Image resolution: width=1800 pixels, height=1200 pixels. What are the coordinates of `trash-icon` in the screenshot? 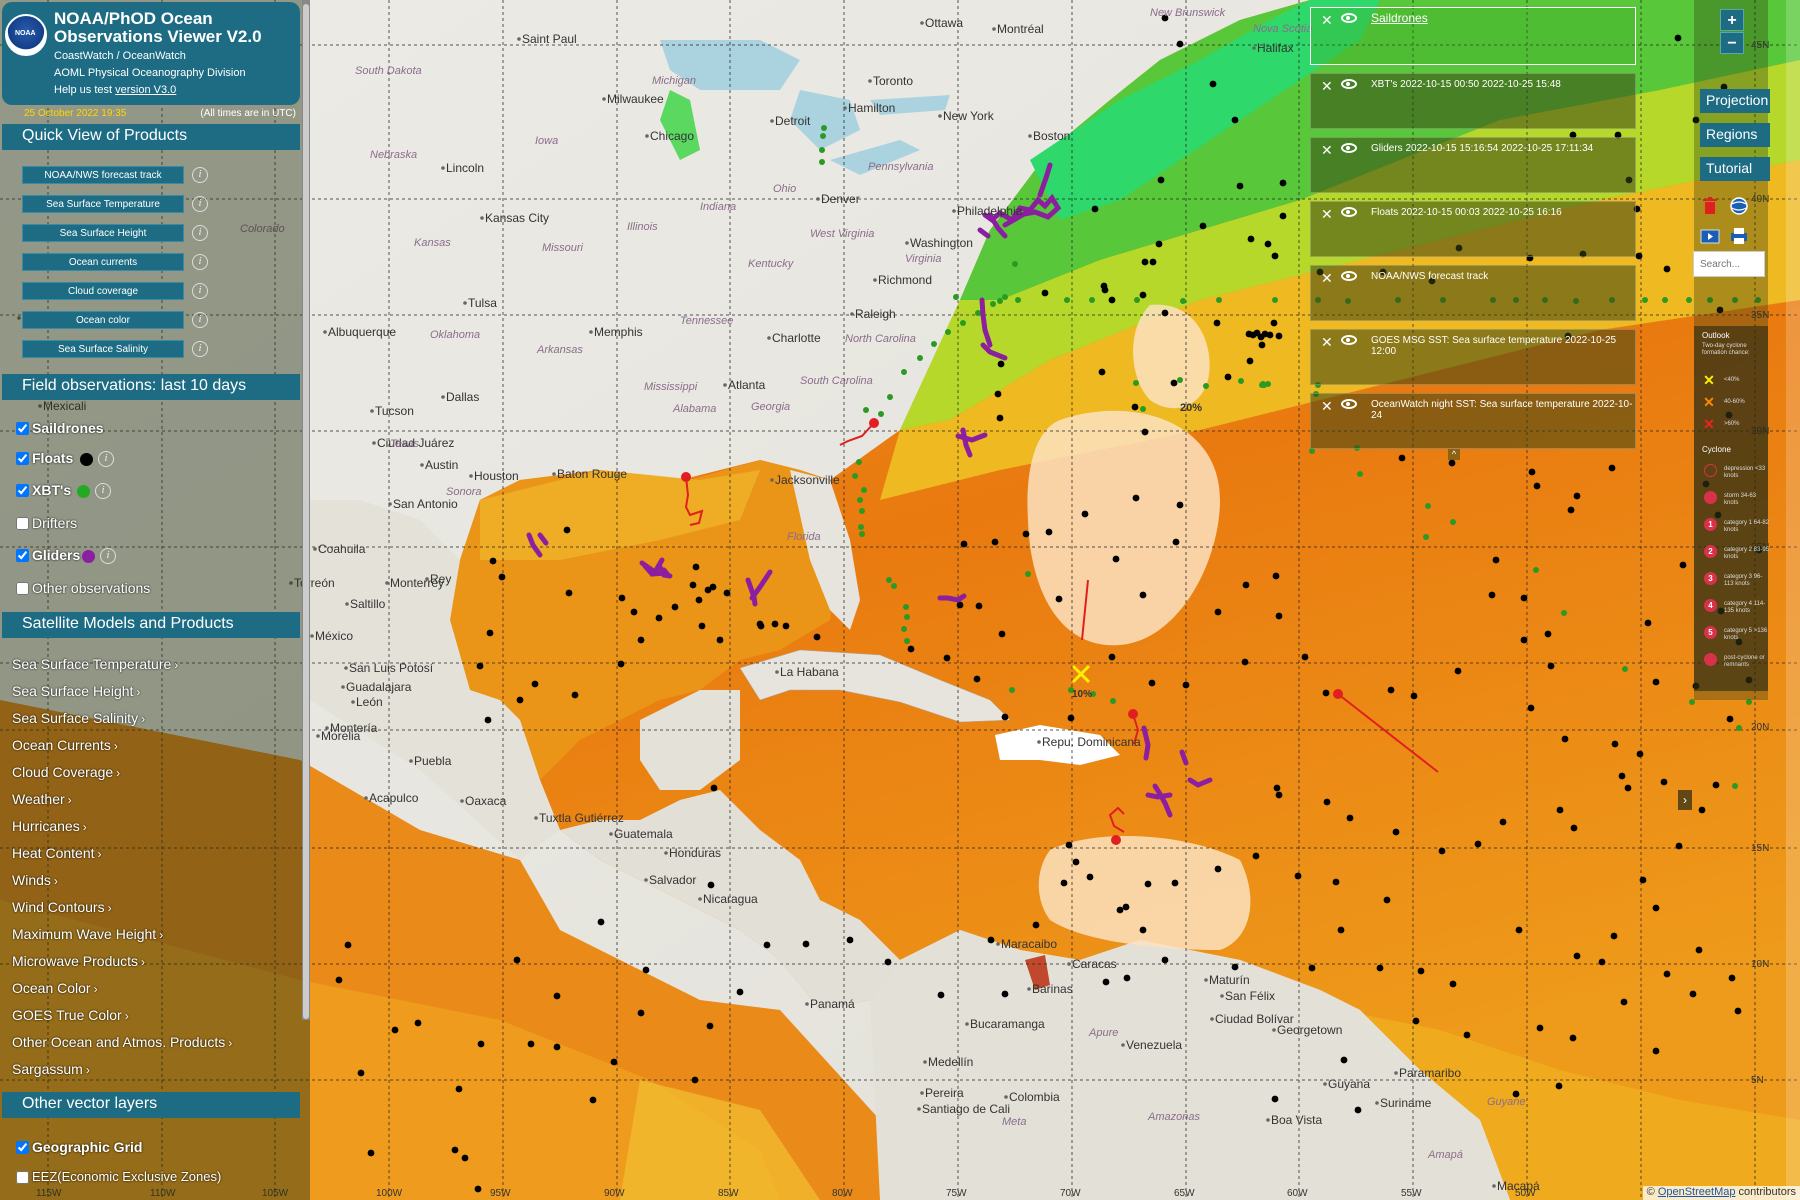 It's located at (1710, 206).